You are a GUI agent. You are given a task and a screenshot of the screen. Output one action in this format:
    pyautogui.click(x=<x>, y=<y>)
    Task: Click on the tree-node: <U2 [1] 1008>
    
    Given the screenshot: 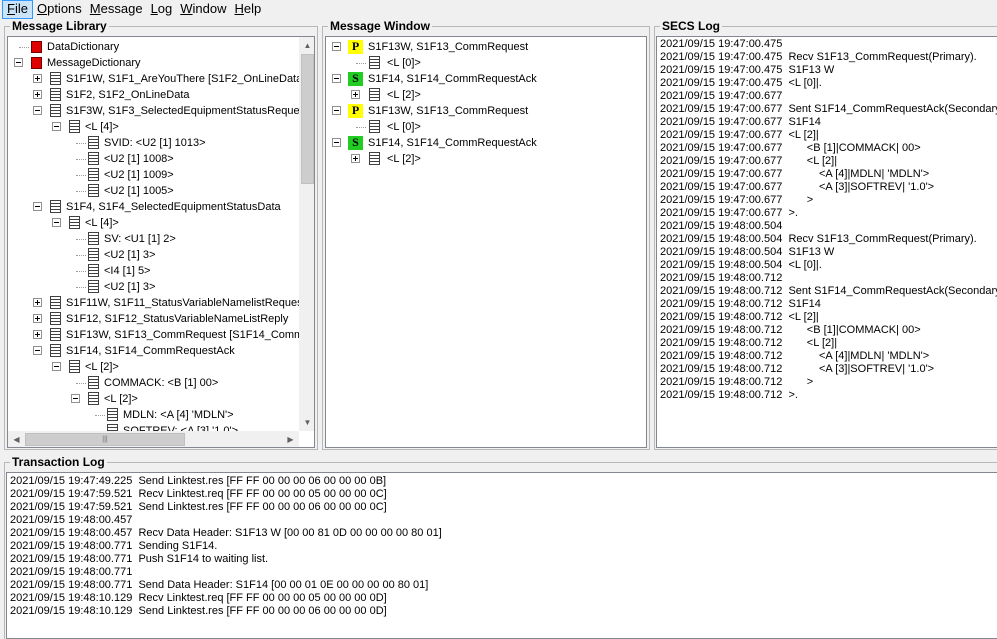 What is the action you would take?
    pyautogui.click(x=153, y=159)
    